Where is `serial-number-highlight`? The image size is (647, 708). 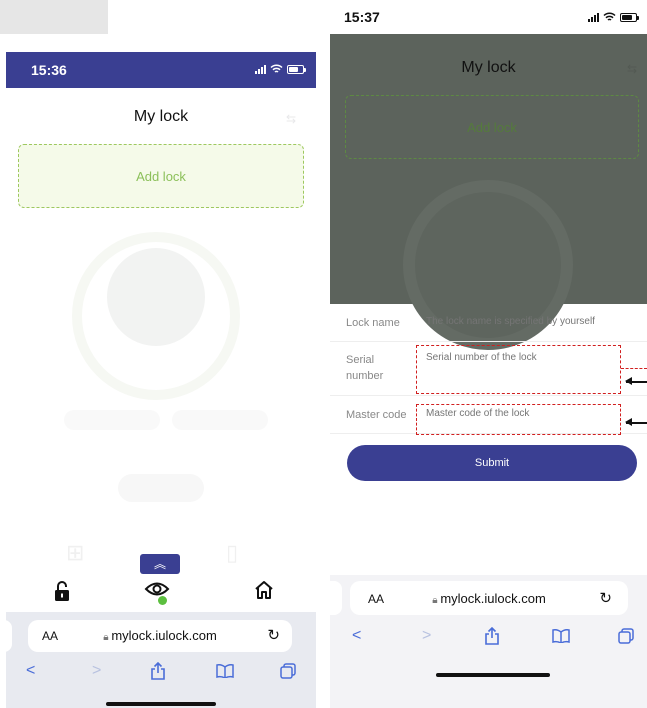 serial-number-highlight is located at coordinates (518, 369).